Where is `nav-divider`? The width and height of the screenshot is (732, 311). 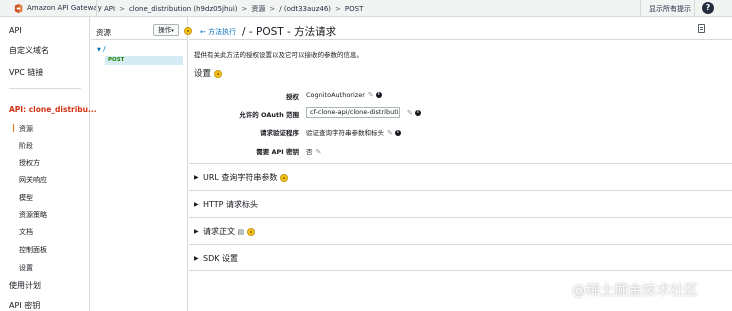 nav-divider is located at coordinates (45, 88).